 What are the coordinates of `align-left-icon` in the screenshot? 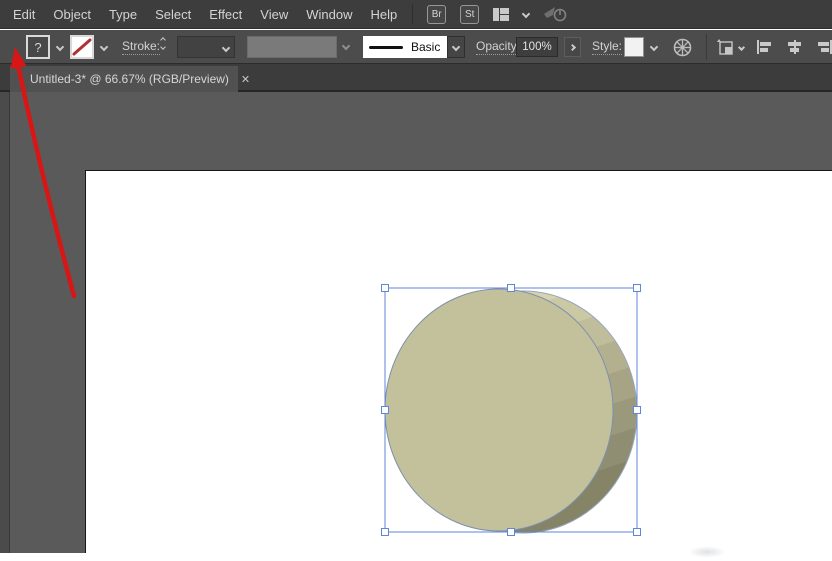 It's located at (765, 47).